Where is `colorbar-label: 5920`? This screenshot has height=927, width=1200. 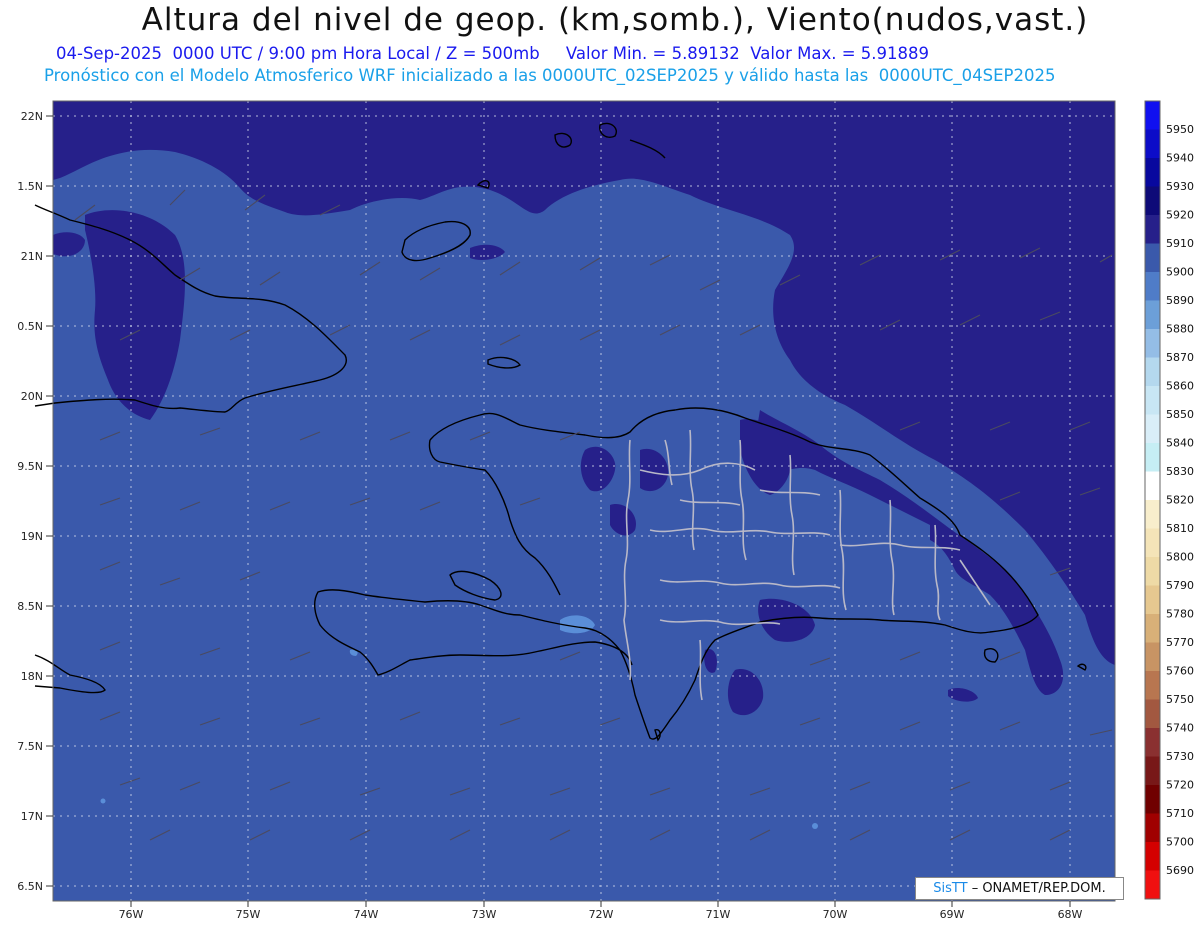
colorbar-label: 5920 is located at coordinates (1180, 215).